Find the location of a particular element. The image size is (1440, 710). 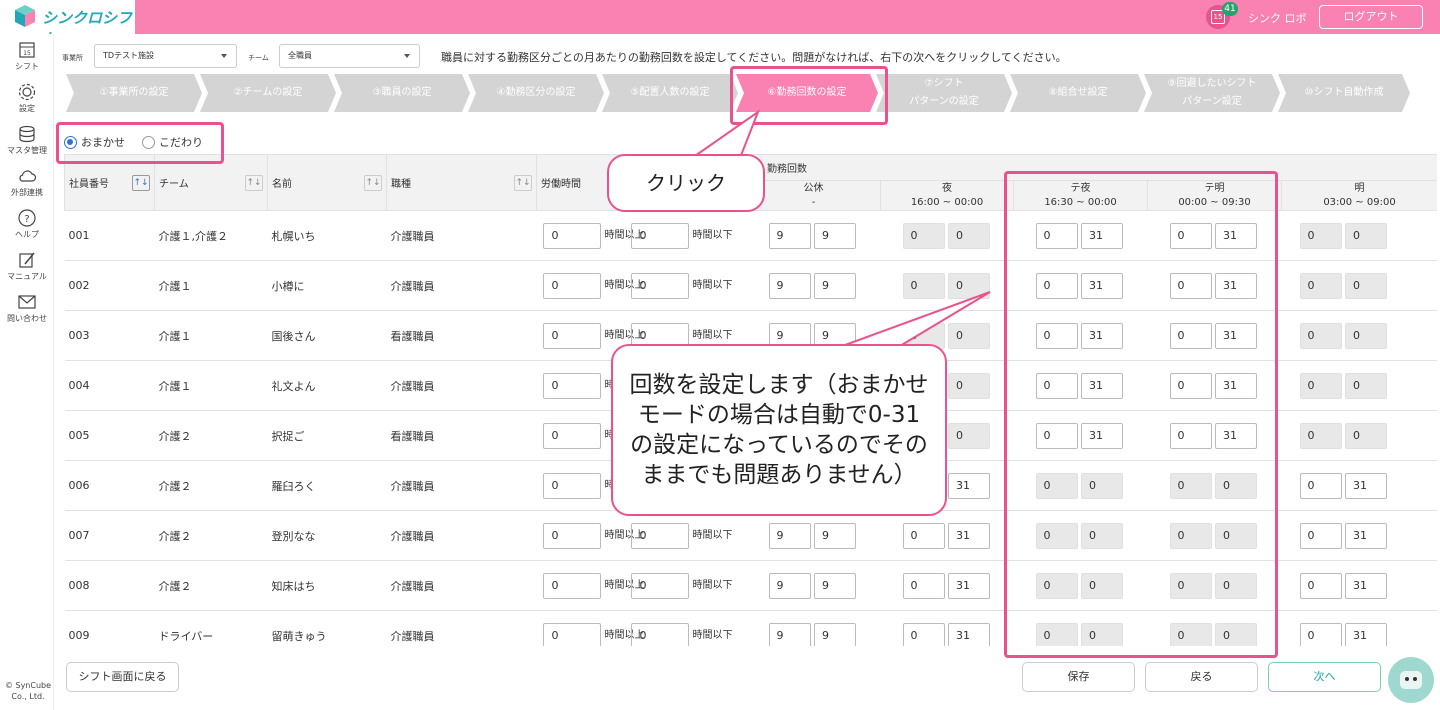

robot-icon is located at coordinates (1411, 680).